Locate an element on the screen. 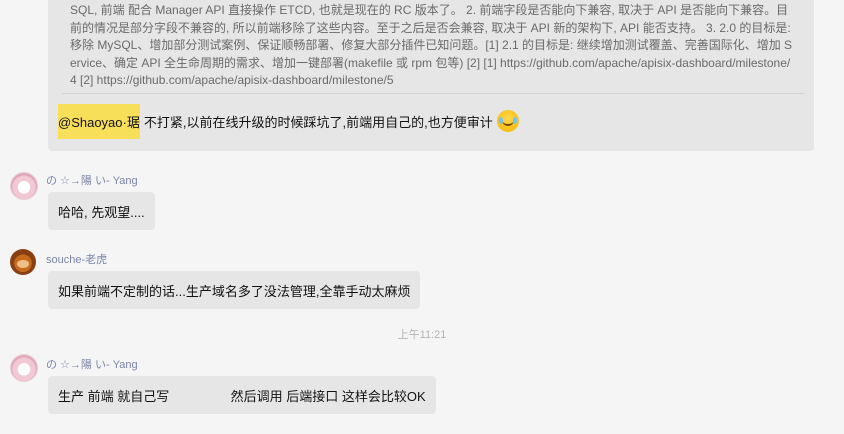  laughing-tears-emoji-icon is located at coordinates (507, 121).